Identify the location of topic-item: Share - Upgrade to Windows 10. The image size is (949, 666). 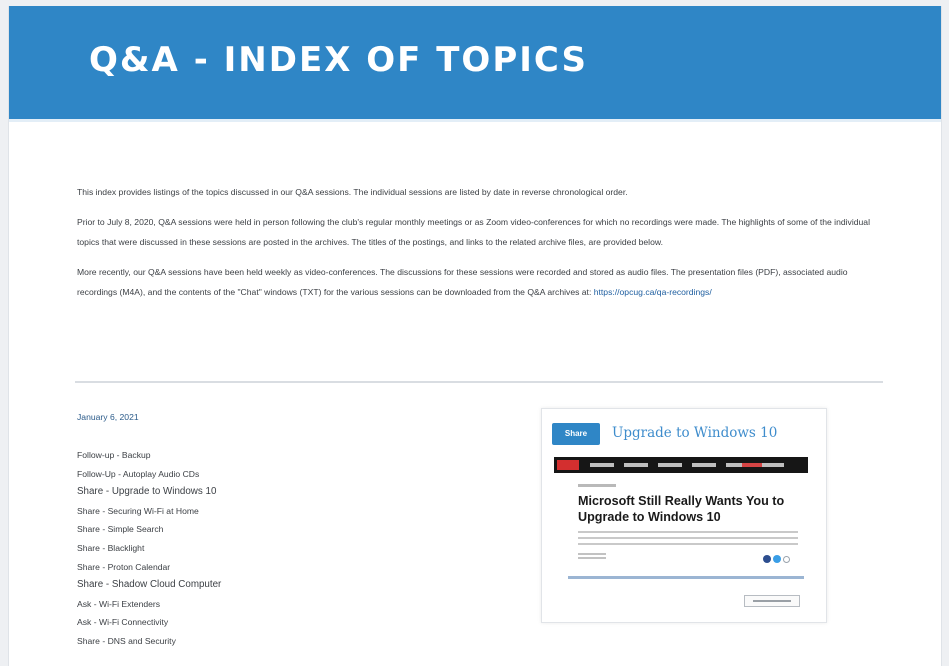
(147, 492).